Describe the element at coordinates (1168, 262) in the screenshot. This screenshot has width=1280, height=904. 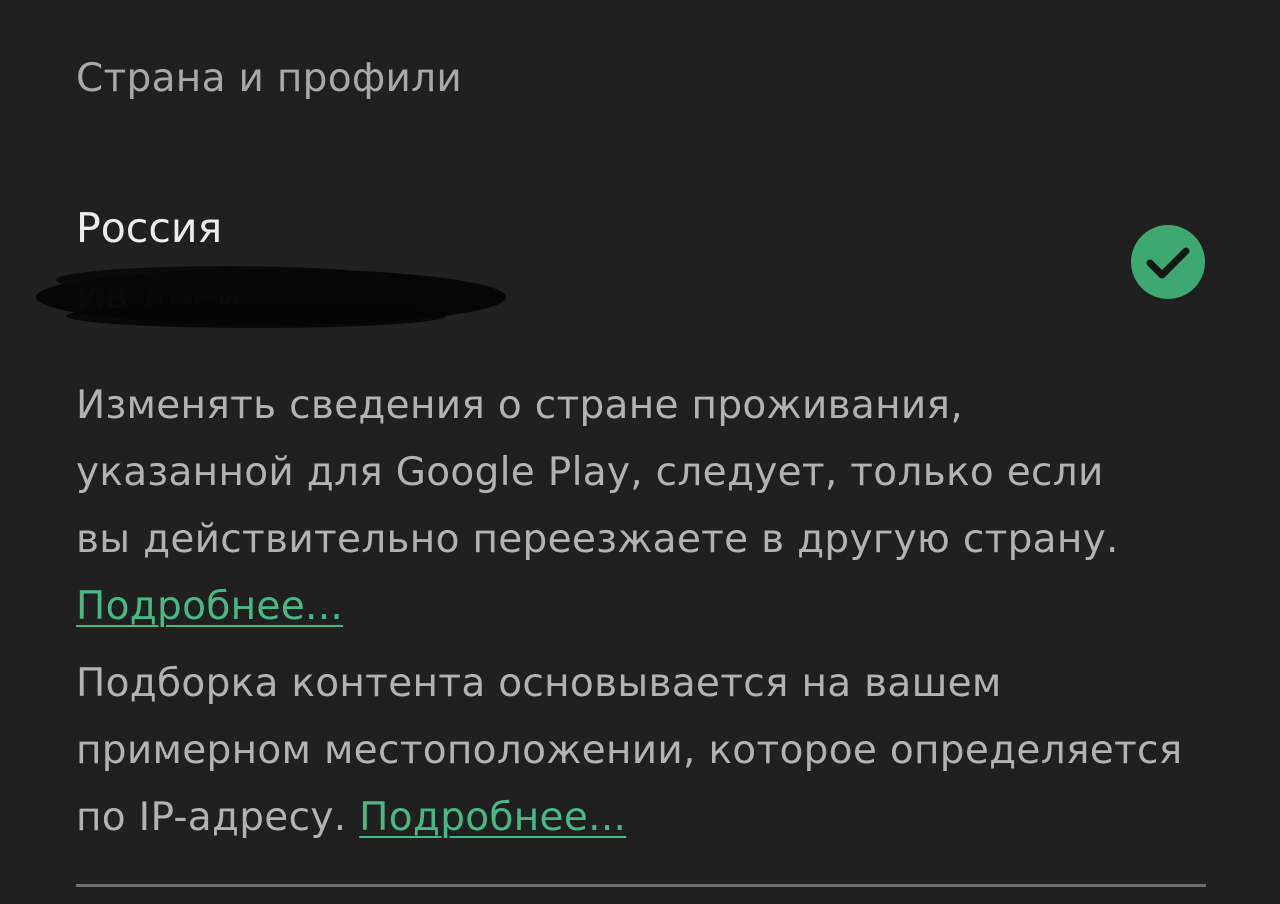
I see `check-circle-icon` at that location.